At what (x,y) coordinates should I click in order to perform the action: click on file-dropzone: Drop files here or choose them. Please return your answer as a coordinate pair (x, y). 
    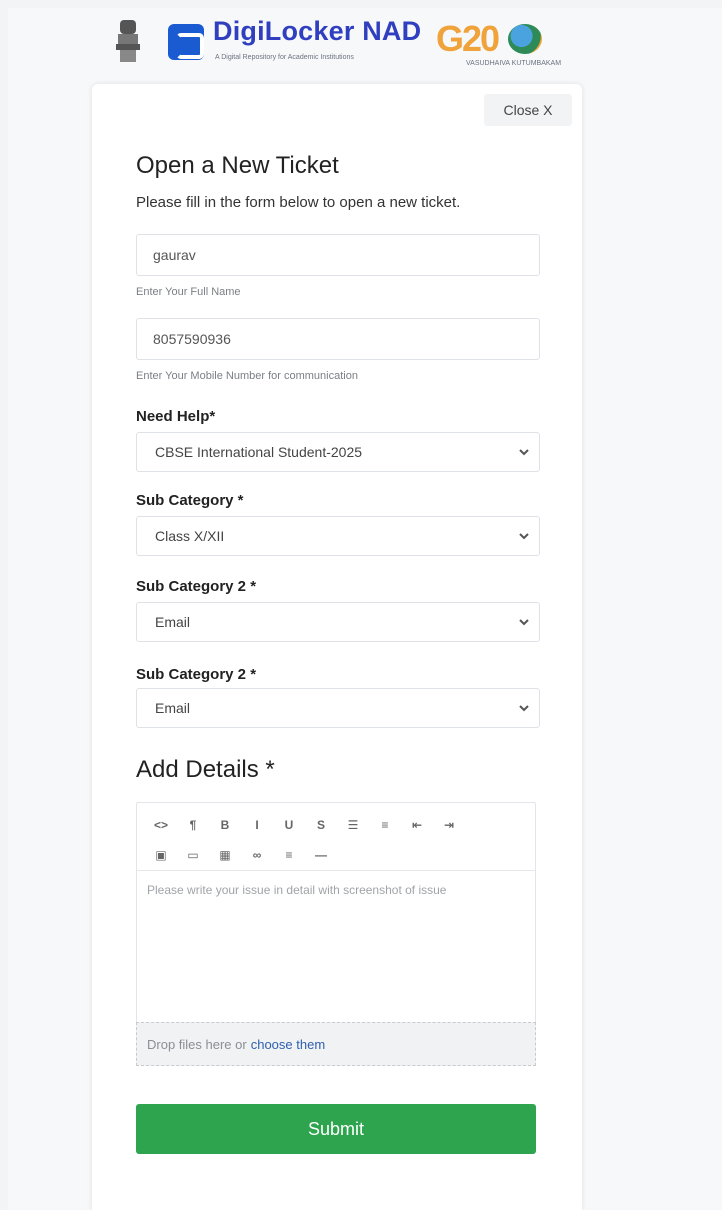
    Looking at the image, I should click on (336, 1044).